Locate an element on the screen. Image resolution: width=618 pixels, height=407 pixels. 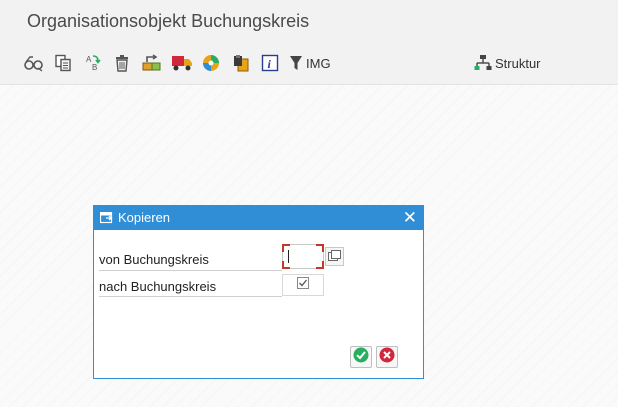
clipboard-button is located at coordinates (241, 63).